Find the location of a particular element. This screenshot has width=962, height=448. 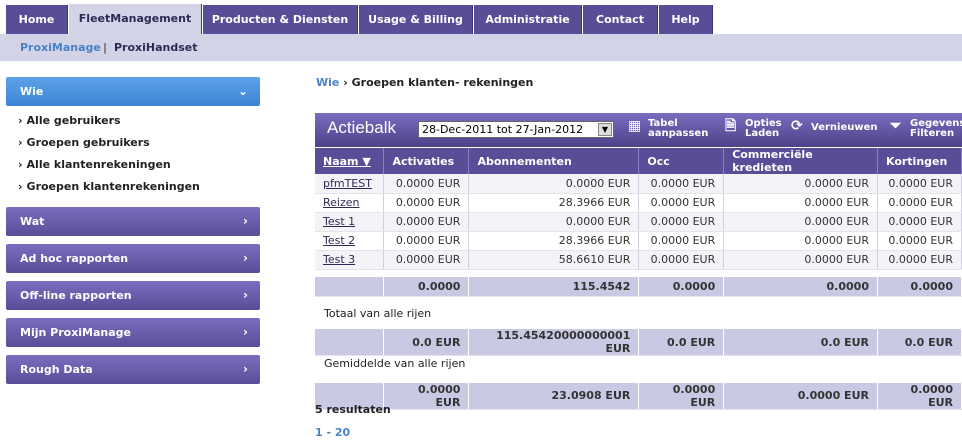

tab-fleetmanagement: FleetManagement is located at coordinates (135, 19).